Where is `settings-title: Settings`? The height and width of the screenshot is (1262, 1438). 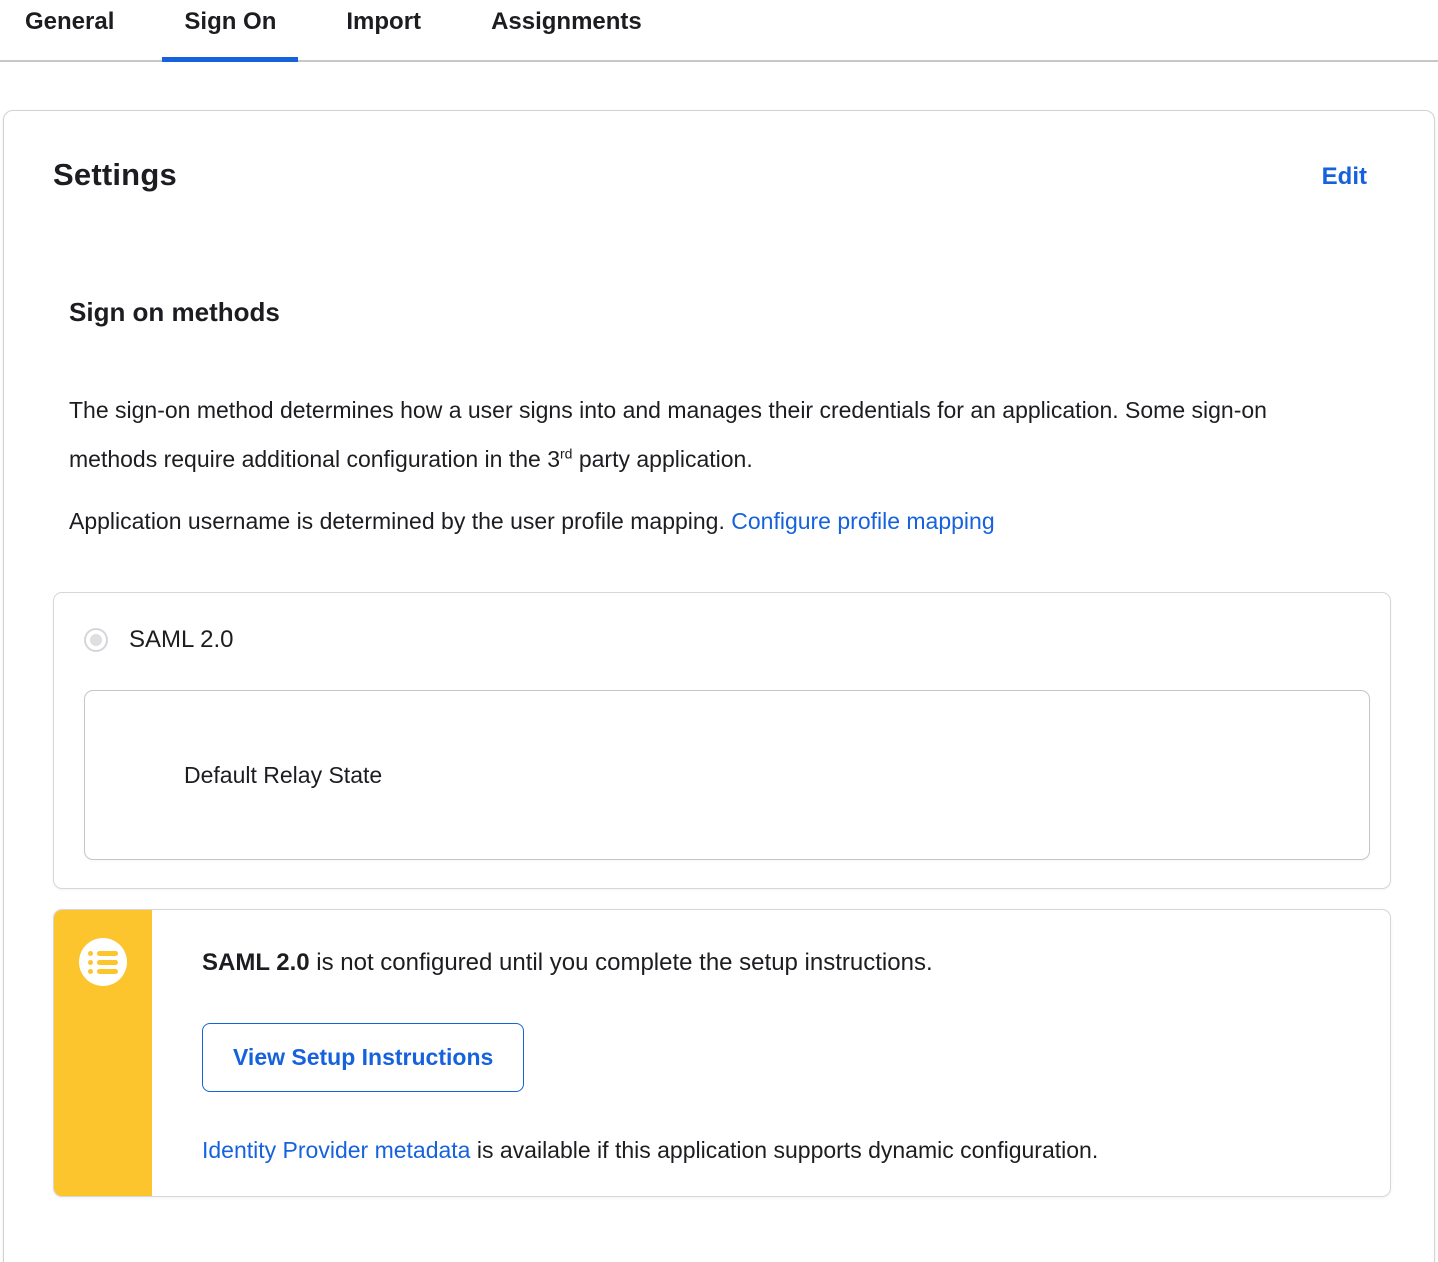
settings-title: Settings is located at coordinates (115, 174).